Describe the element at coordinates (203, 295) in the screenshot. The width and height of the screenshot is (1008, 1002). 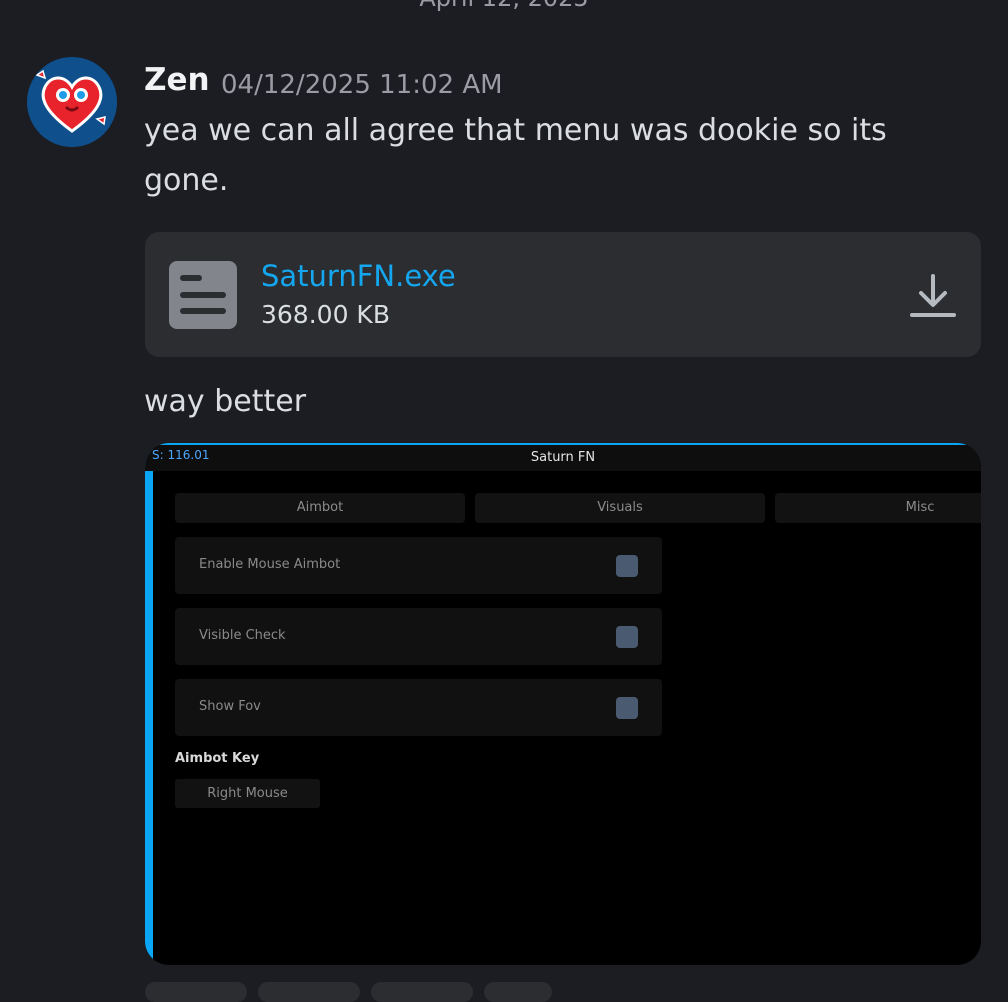
I see `file-icon` at that location.